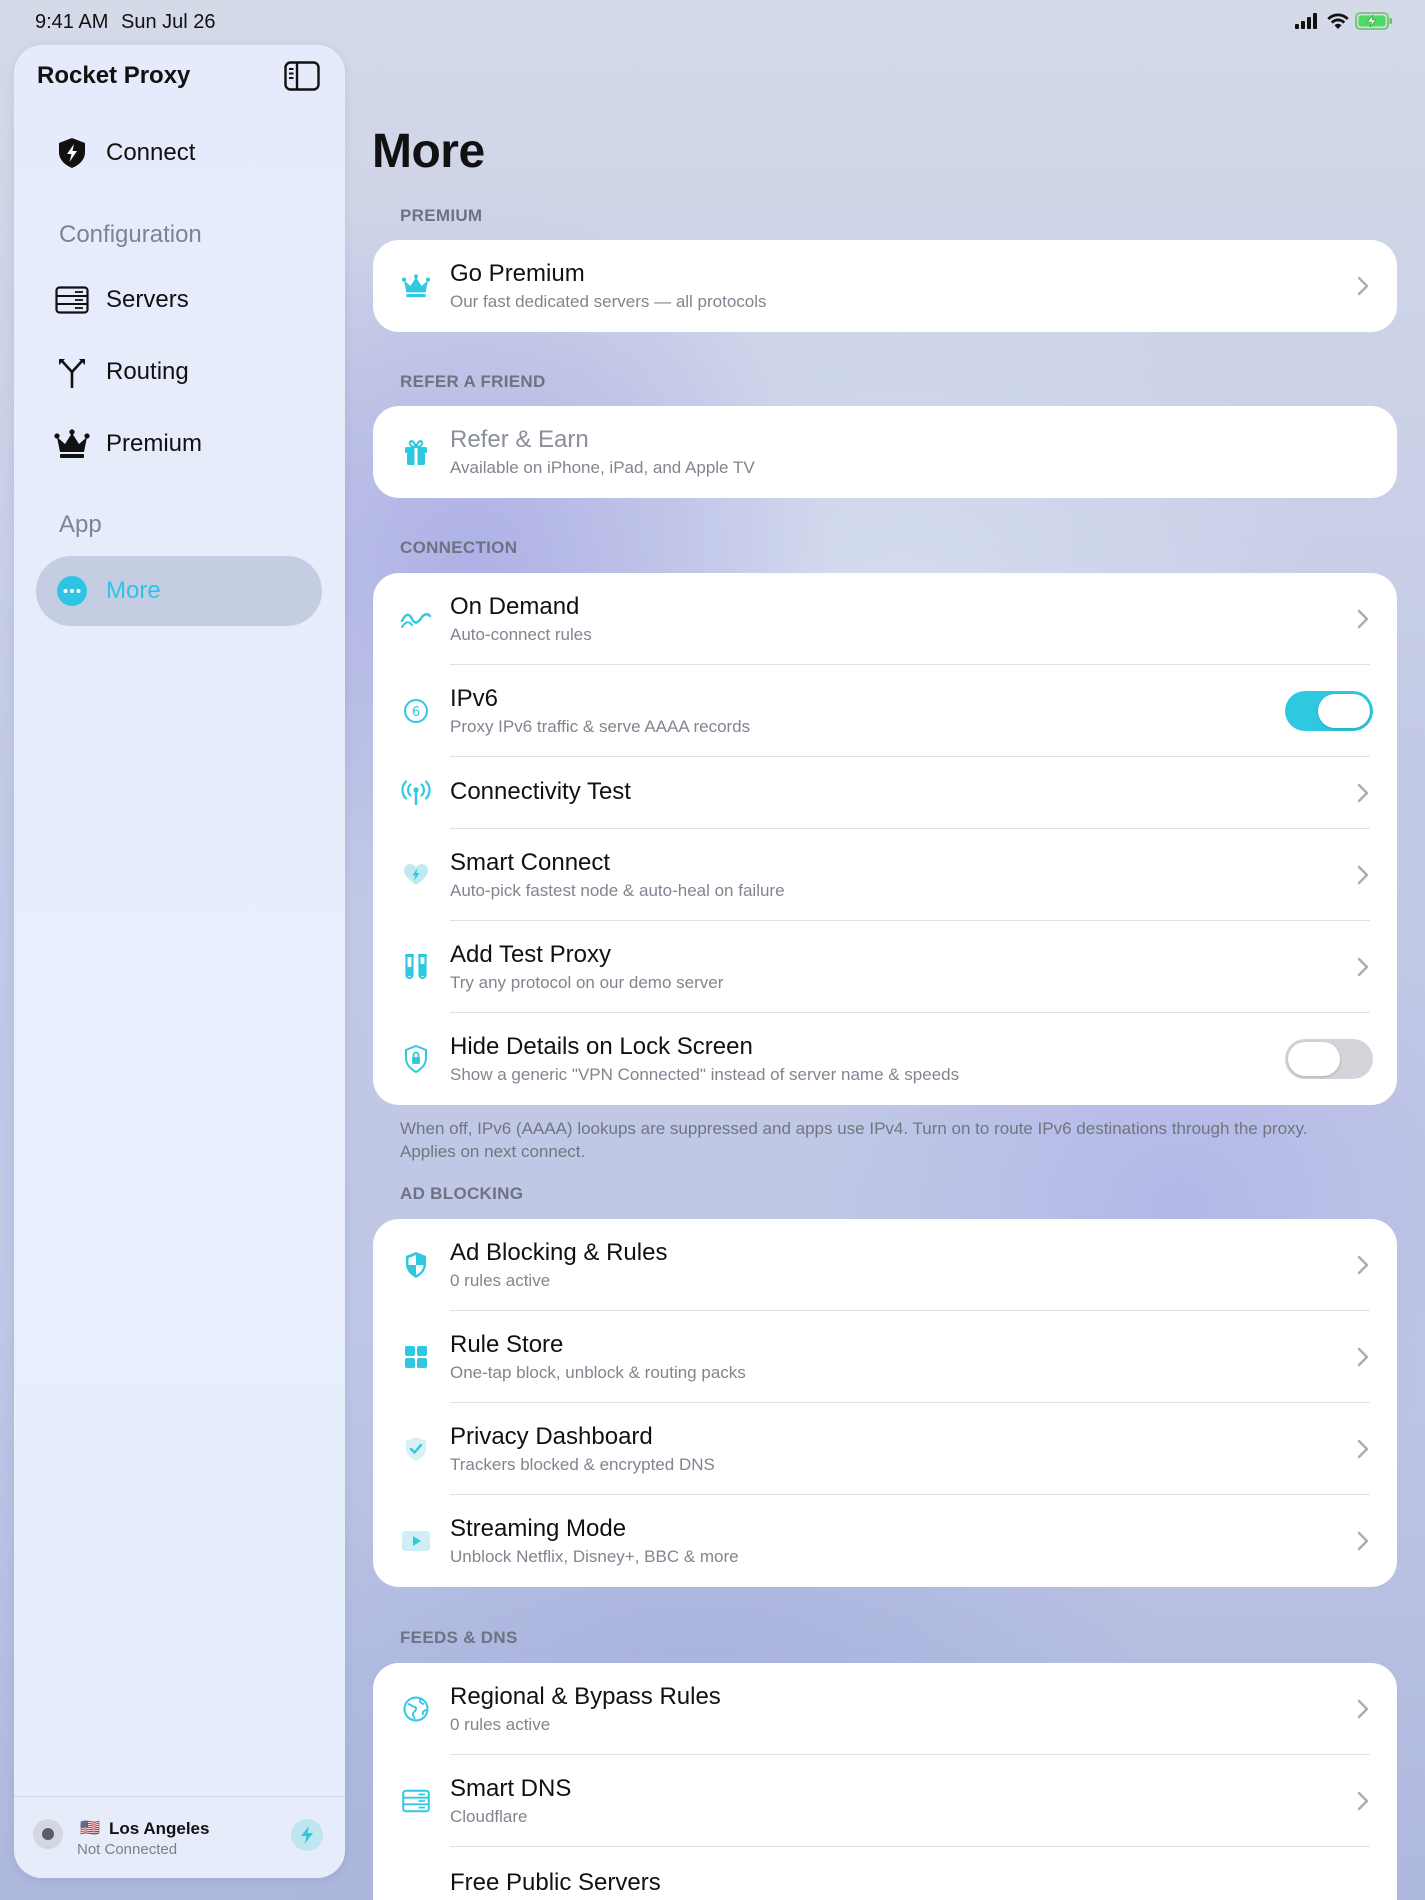 The height and width of the screenshot is (1900, 1425). I want to click on sidebar-item-premium: Premium, so click(179, 444).